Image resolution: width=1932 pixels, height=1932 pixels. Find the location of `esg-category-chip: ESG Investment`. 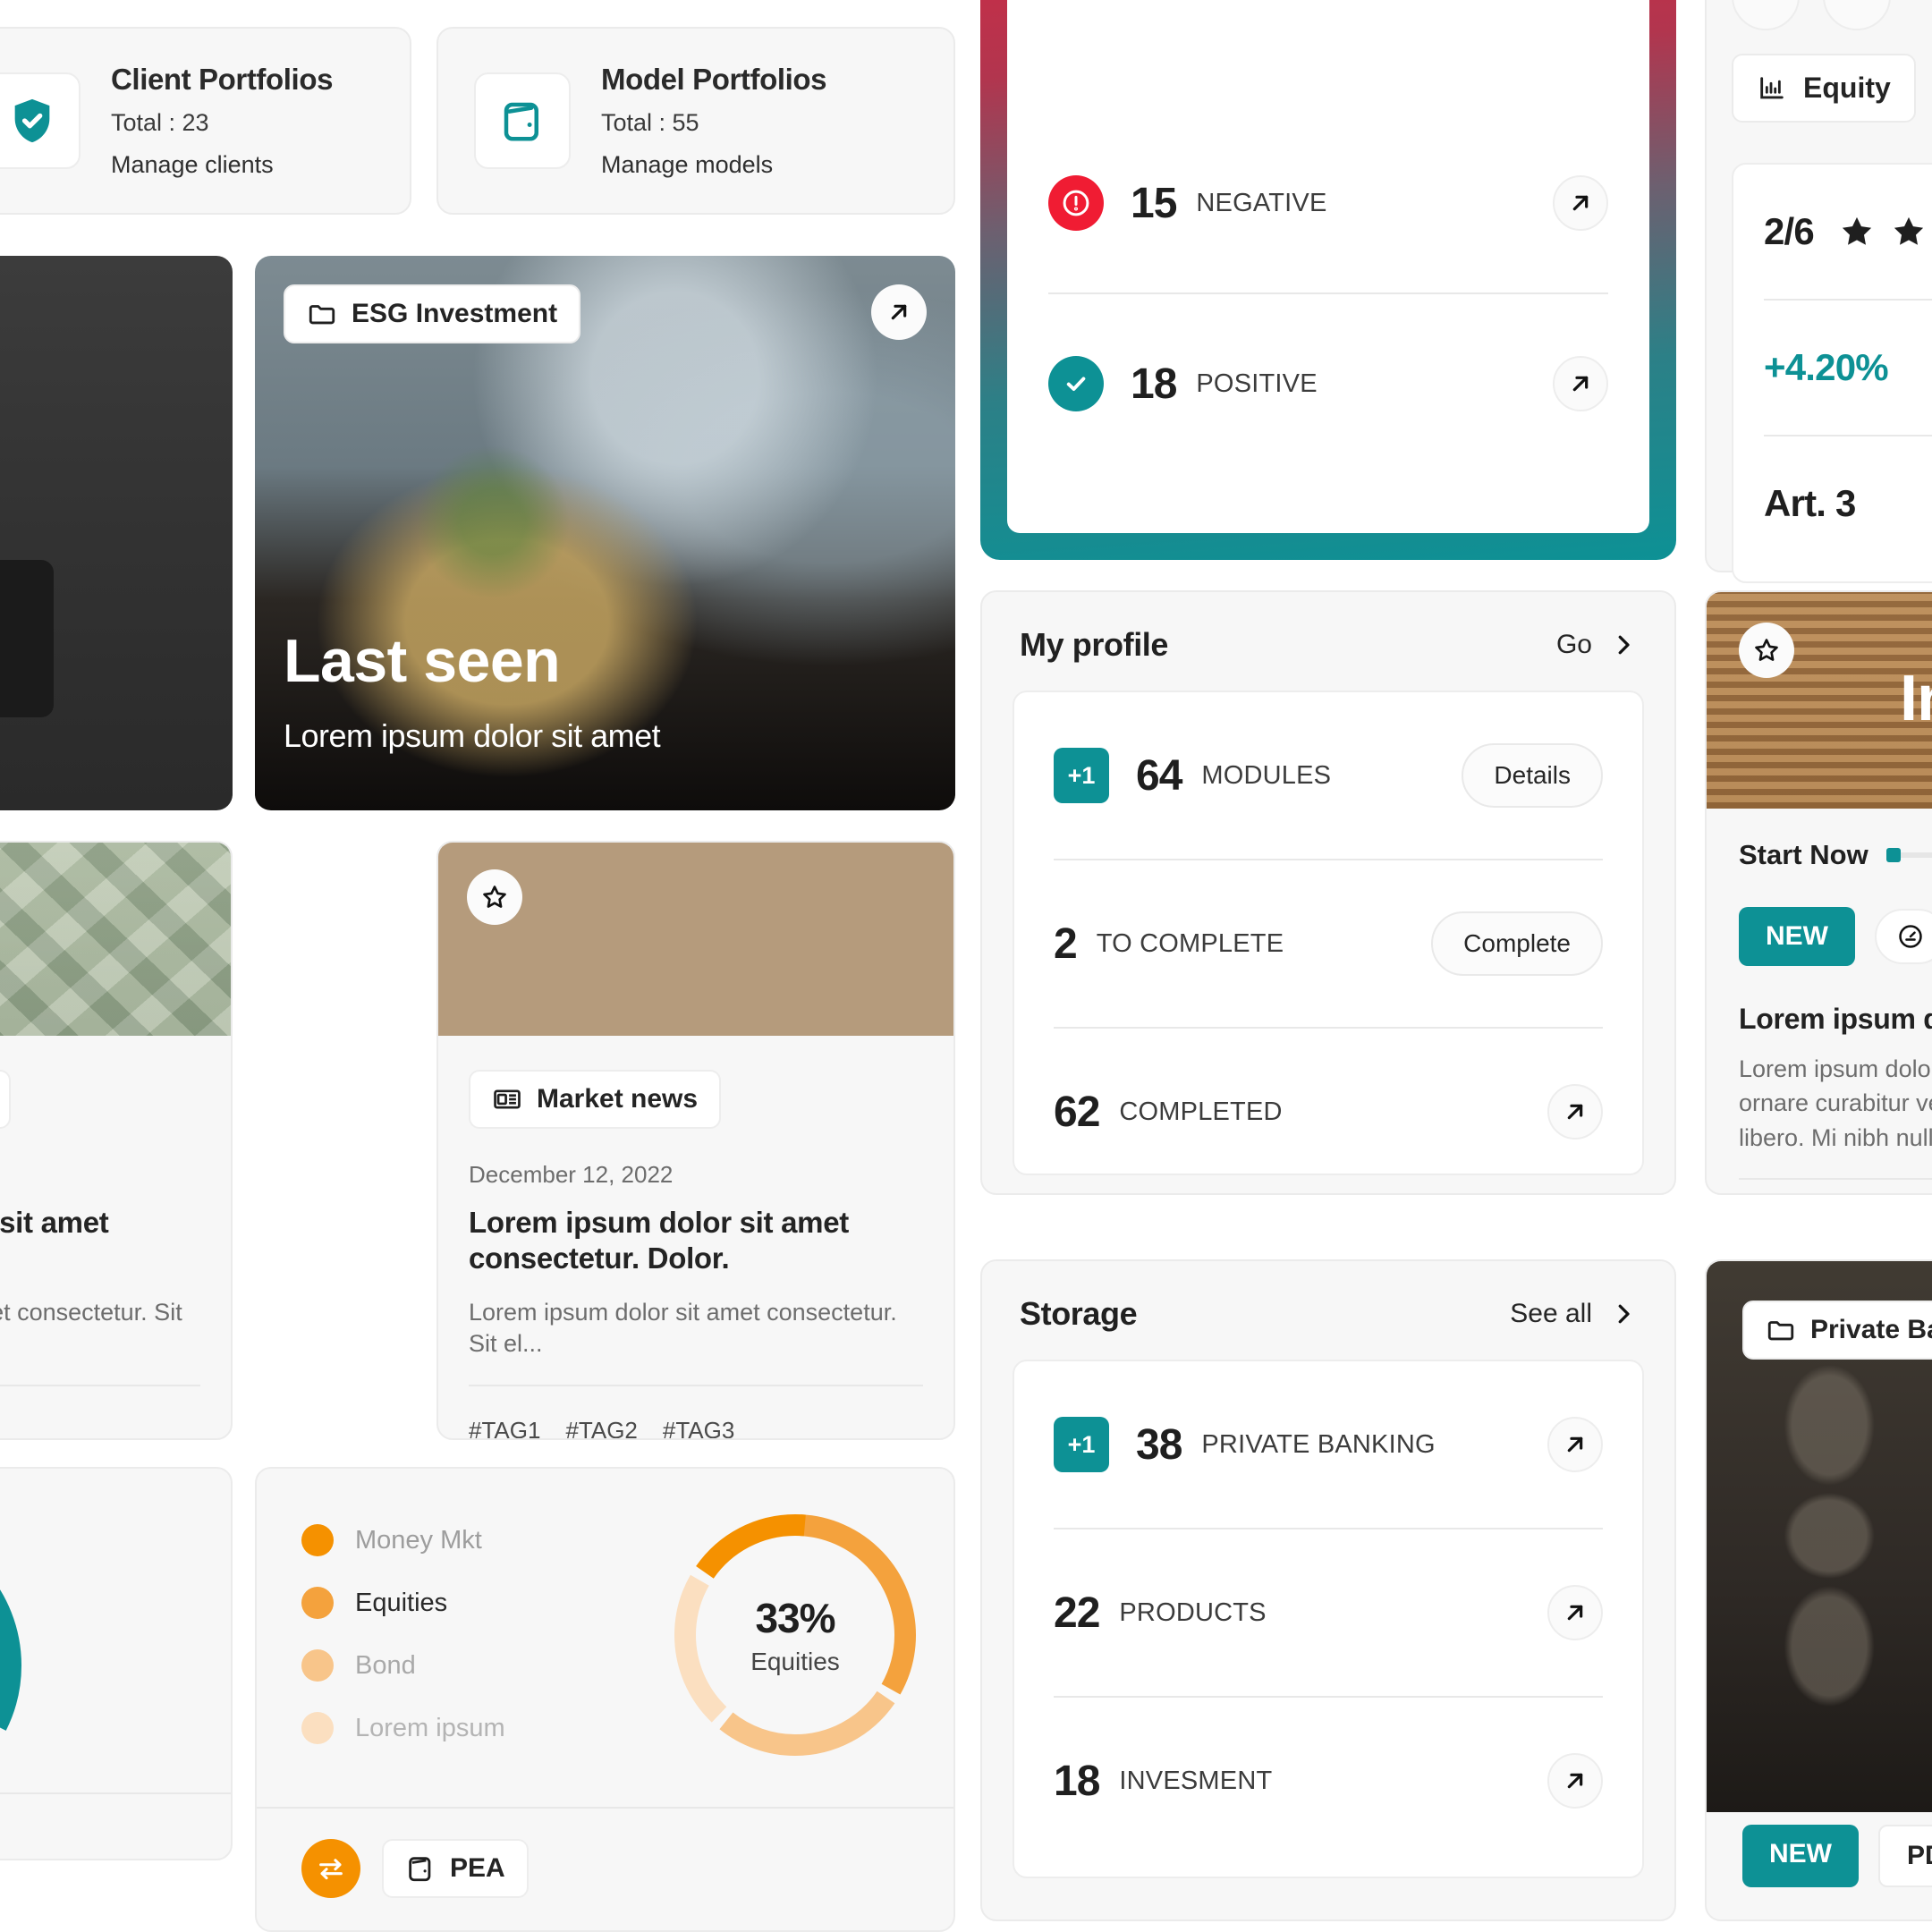

esg-category-chip: ESG Investment is located at coordinates (432, 313).